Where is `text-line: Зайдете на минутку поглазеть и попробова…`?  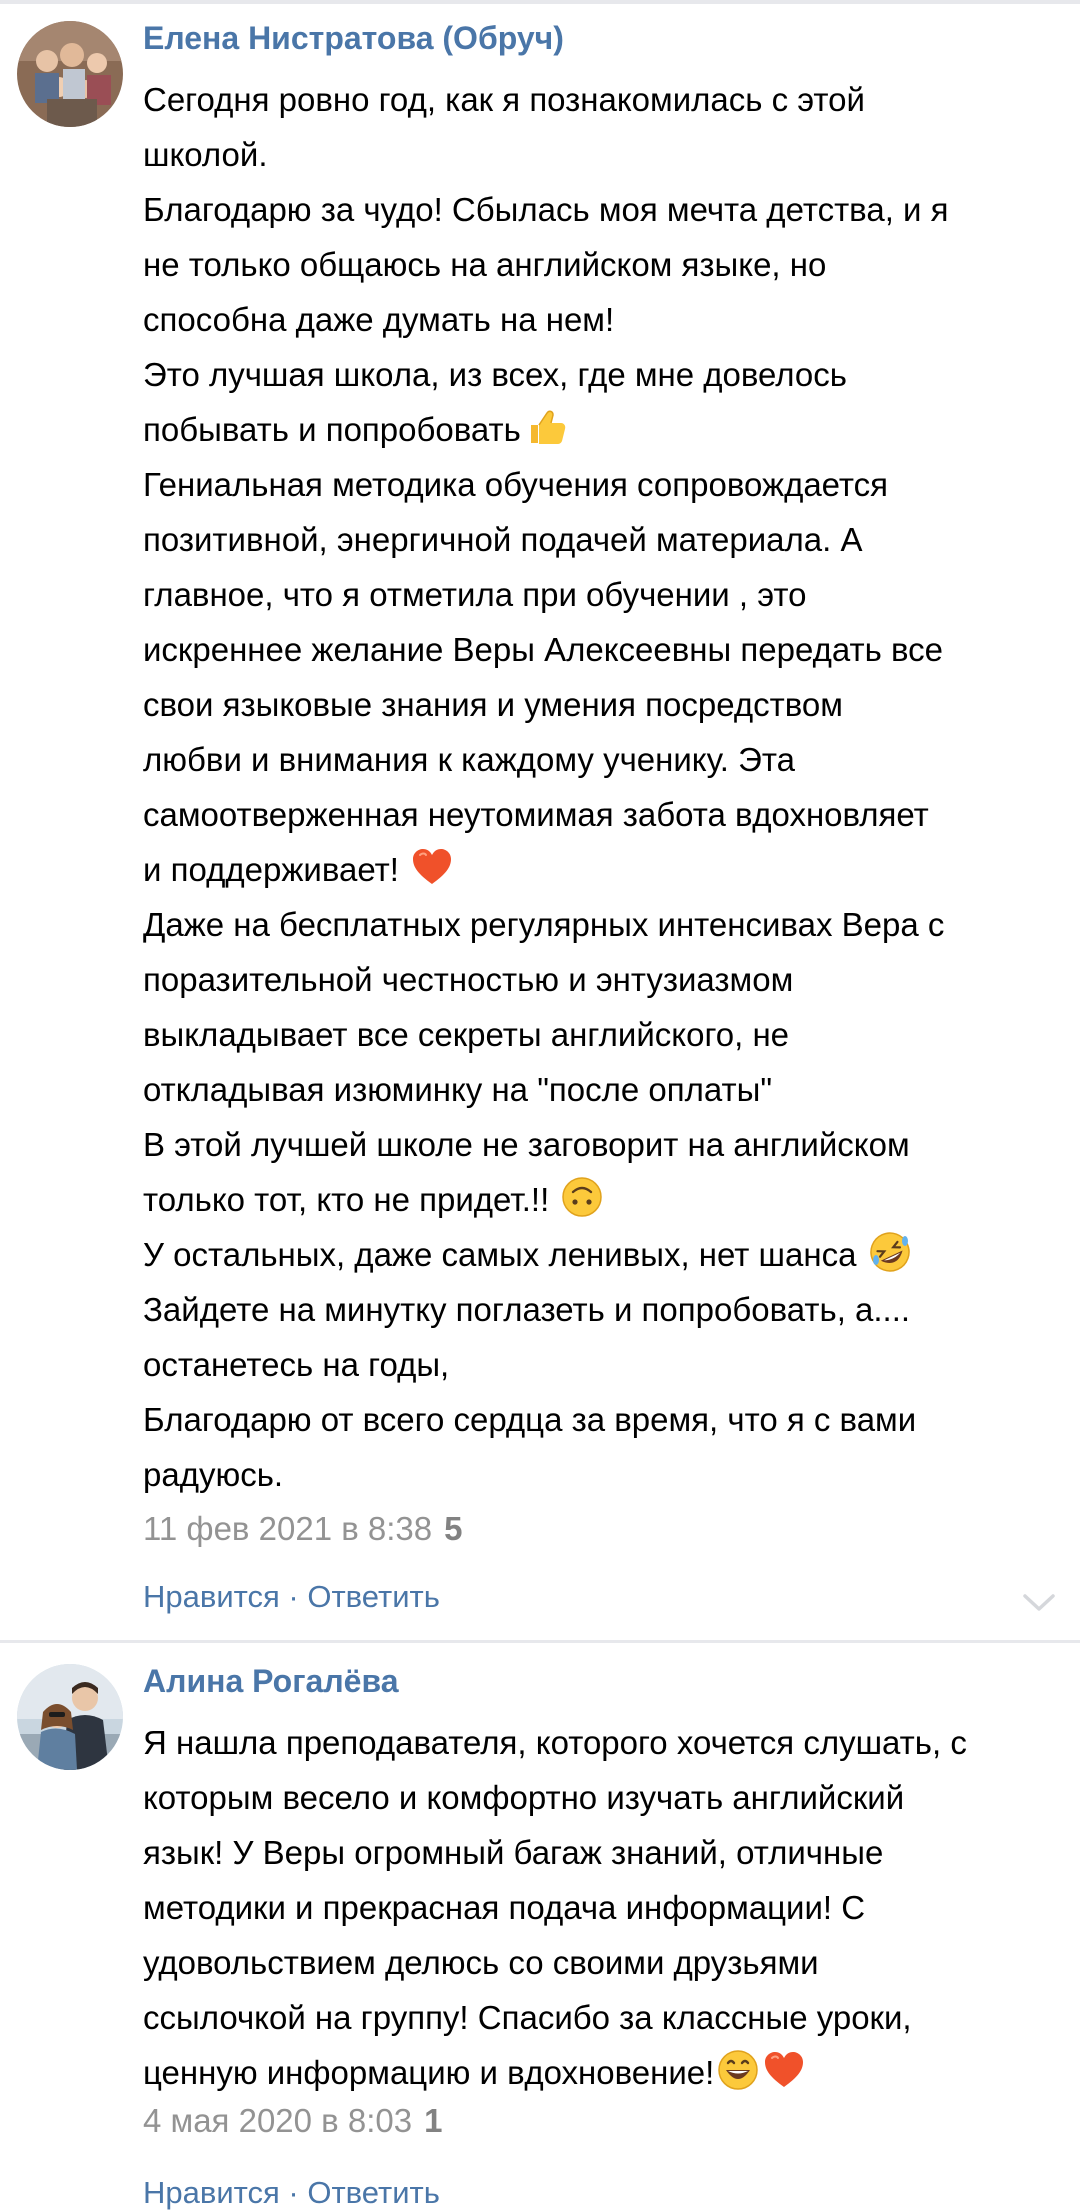
text-line: Зайдете на минутку поглазеть и попробова… is located at coordinates (527, 1309).